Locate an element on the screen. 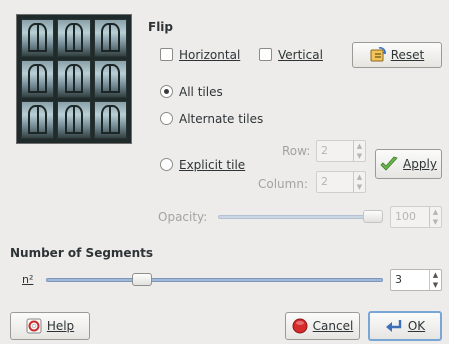 This screenshot has width=449, height=344. vertical-label: Vertical is located at coordinates (300, 55).